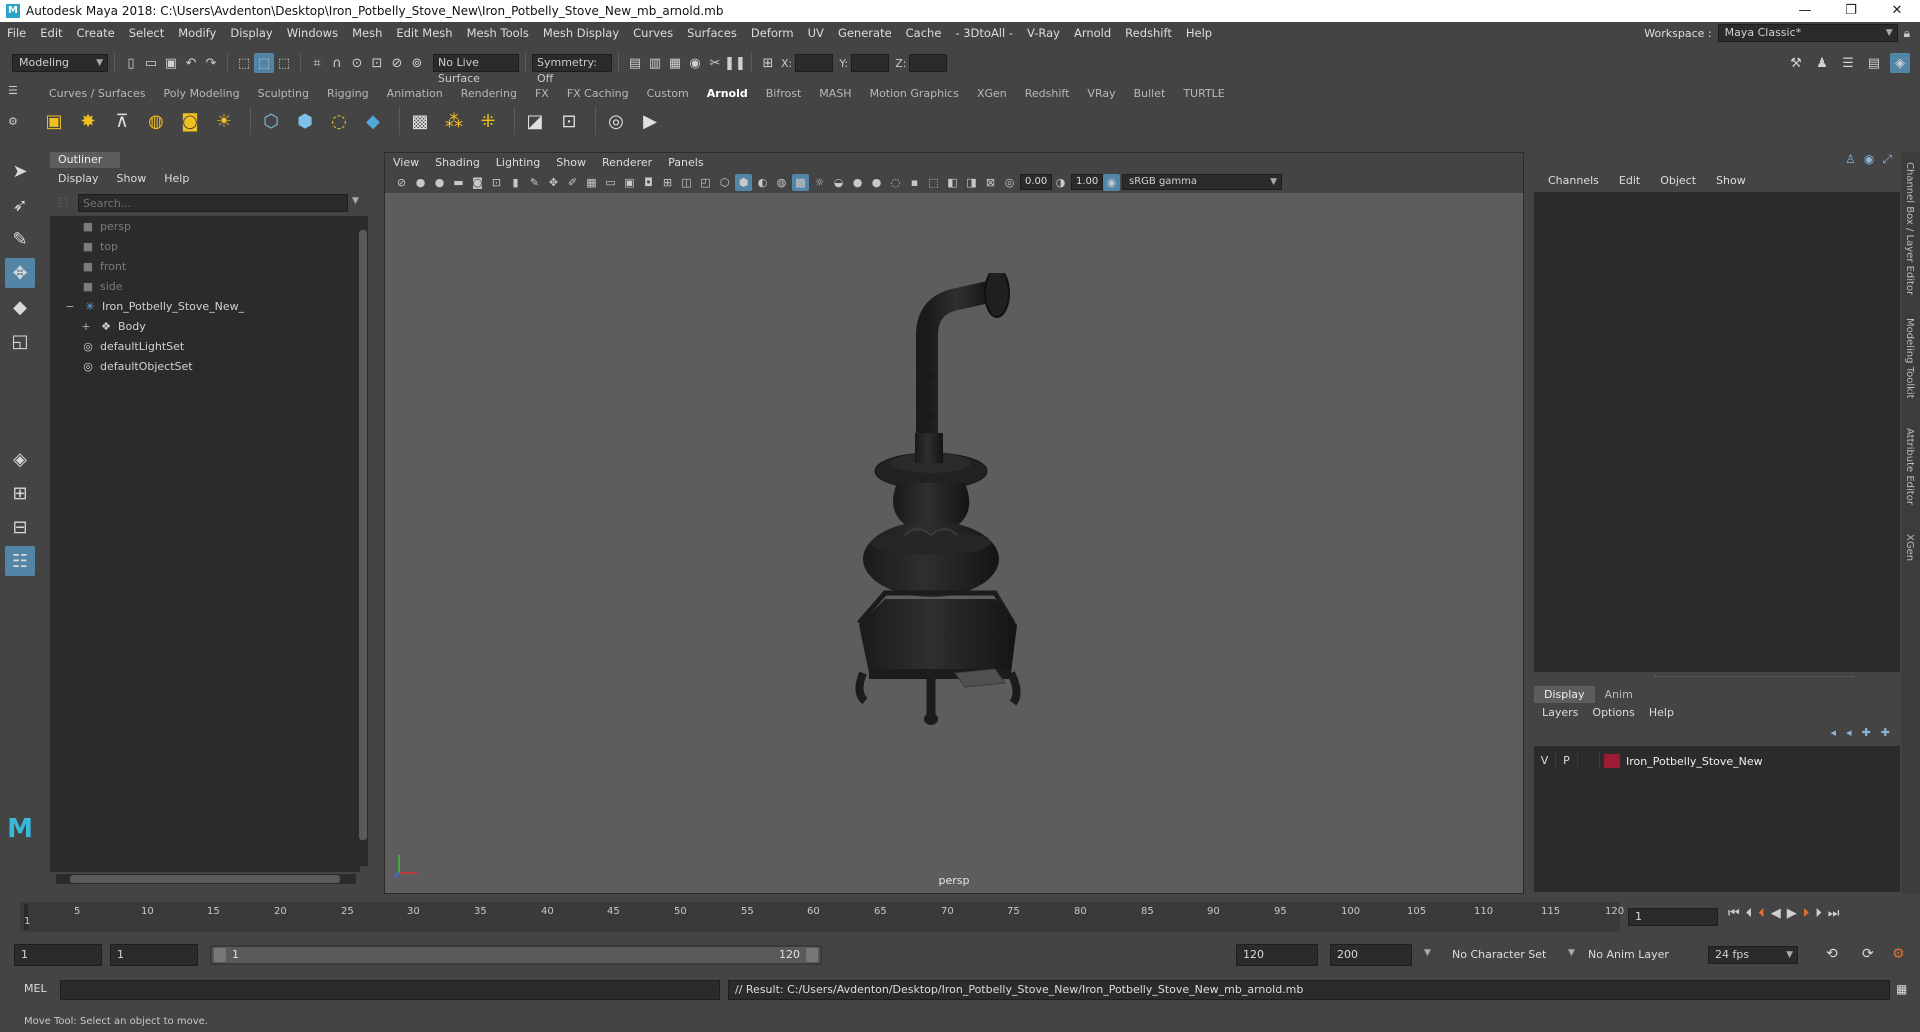  I want to click on select-object-icon: ⬚, so click(264, 63).